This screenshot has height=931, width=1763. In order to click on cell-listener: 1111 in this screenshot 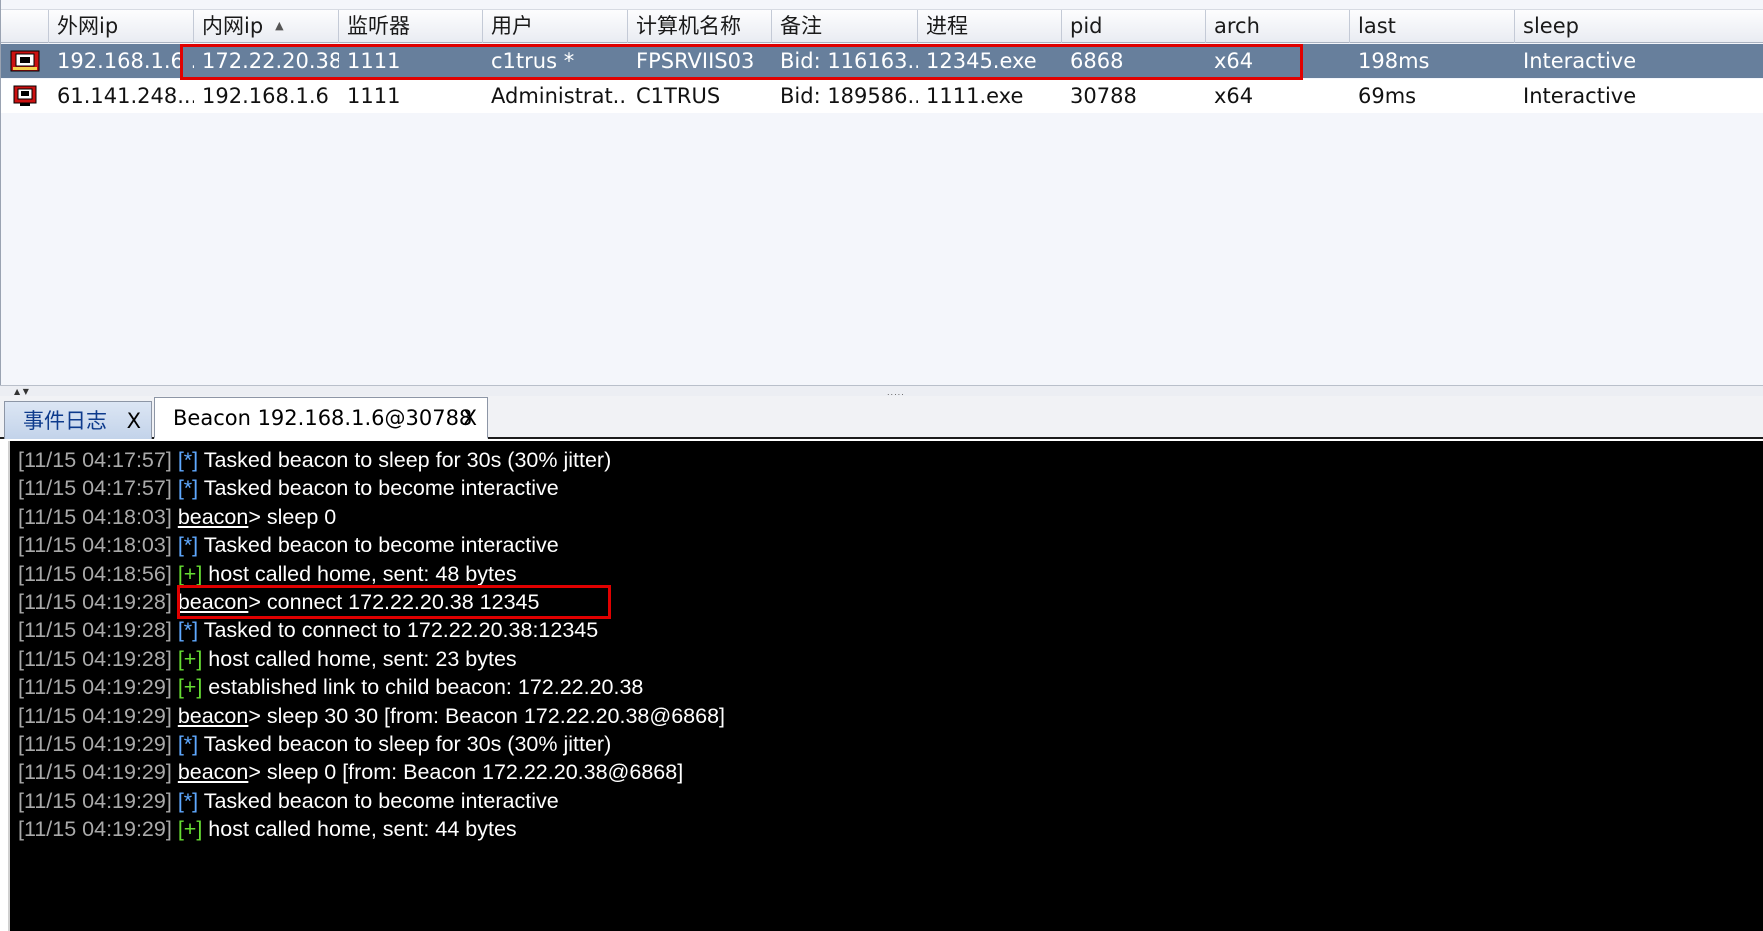, I will do `click(374, 96)`.